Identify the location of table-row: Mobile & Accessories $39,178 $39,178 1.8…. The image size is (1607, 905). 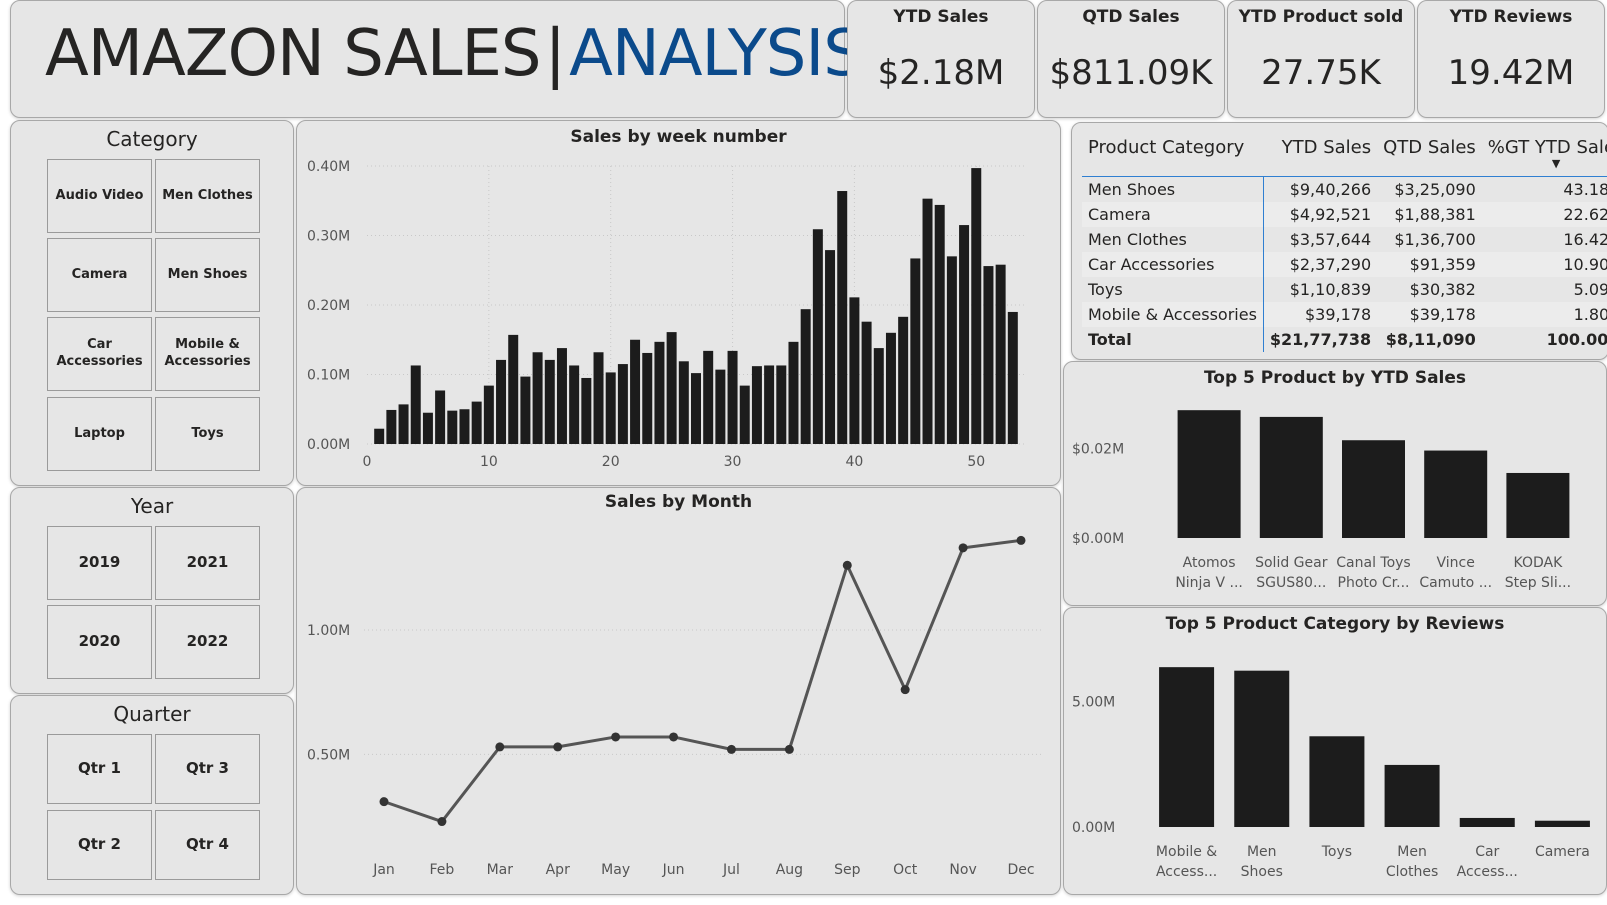
(1344, 314).